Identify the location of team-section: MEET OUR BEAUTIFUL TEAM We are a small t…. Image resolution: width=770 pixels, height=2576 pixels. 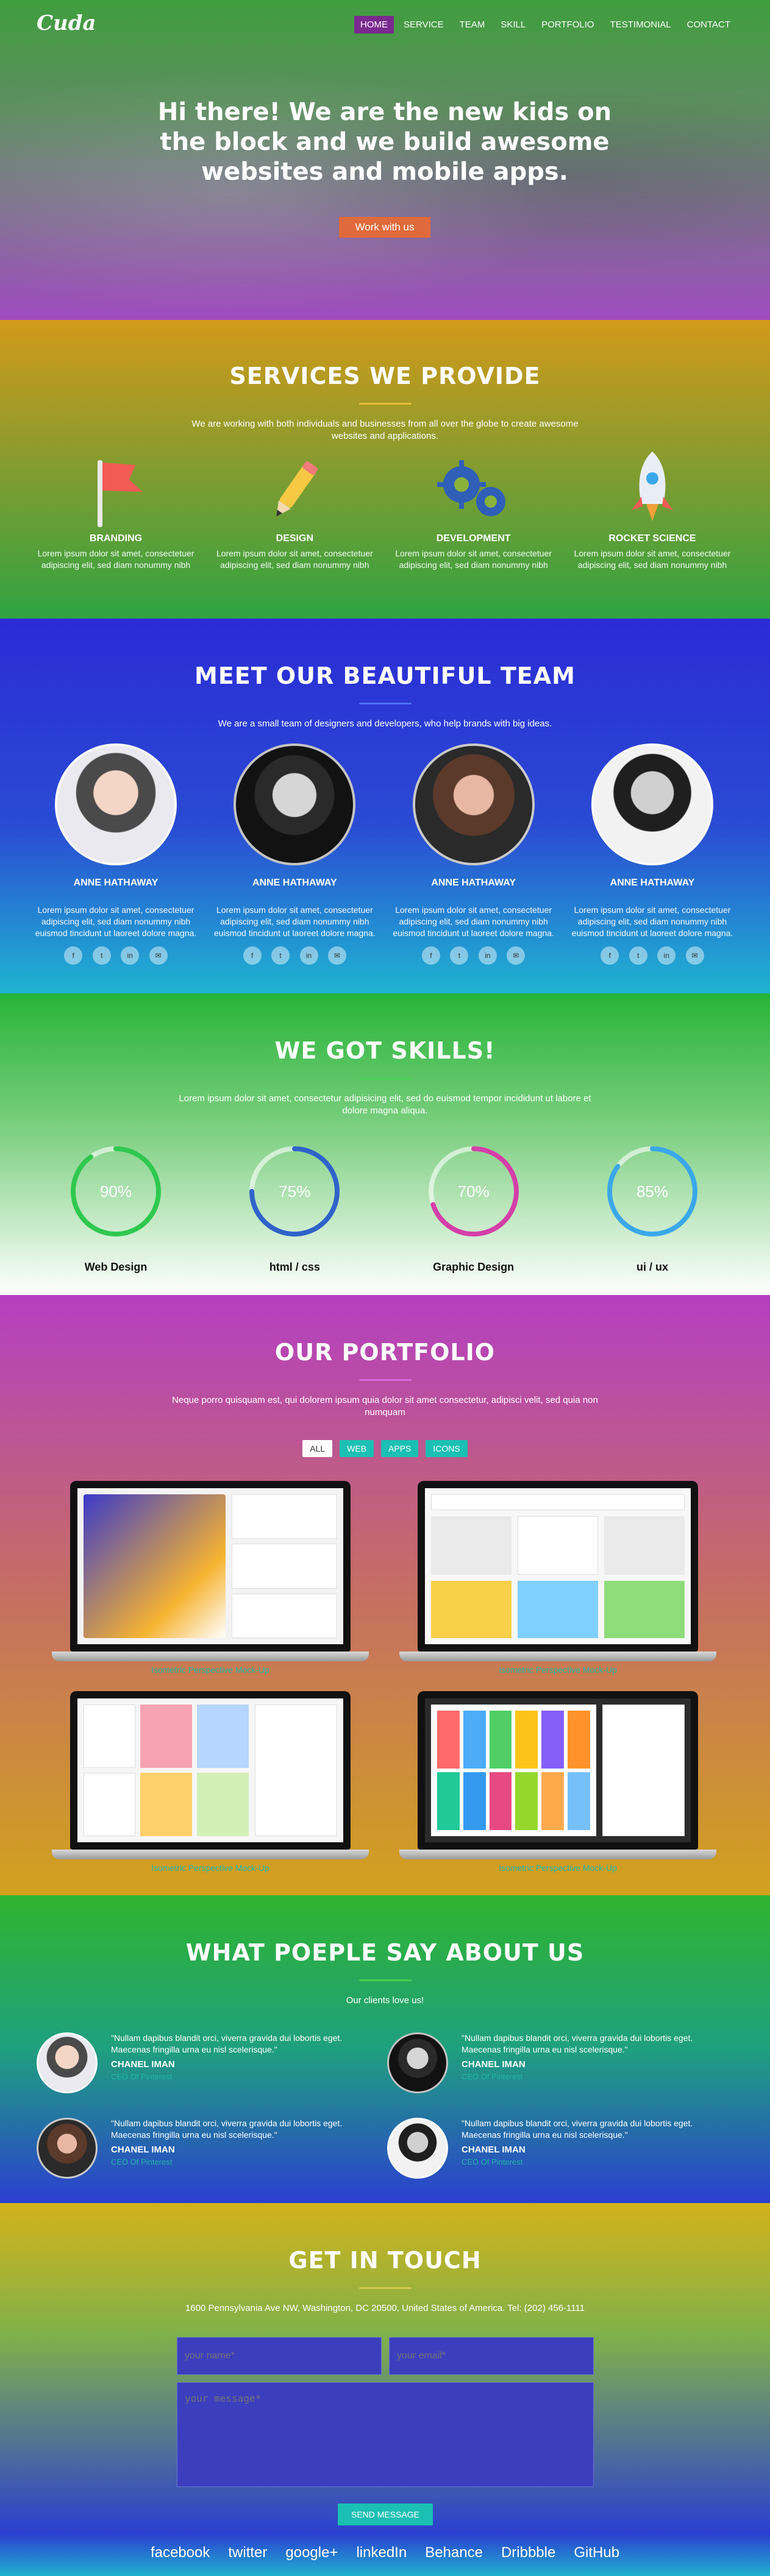
(385, 806).